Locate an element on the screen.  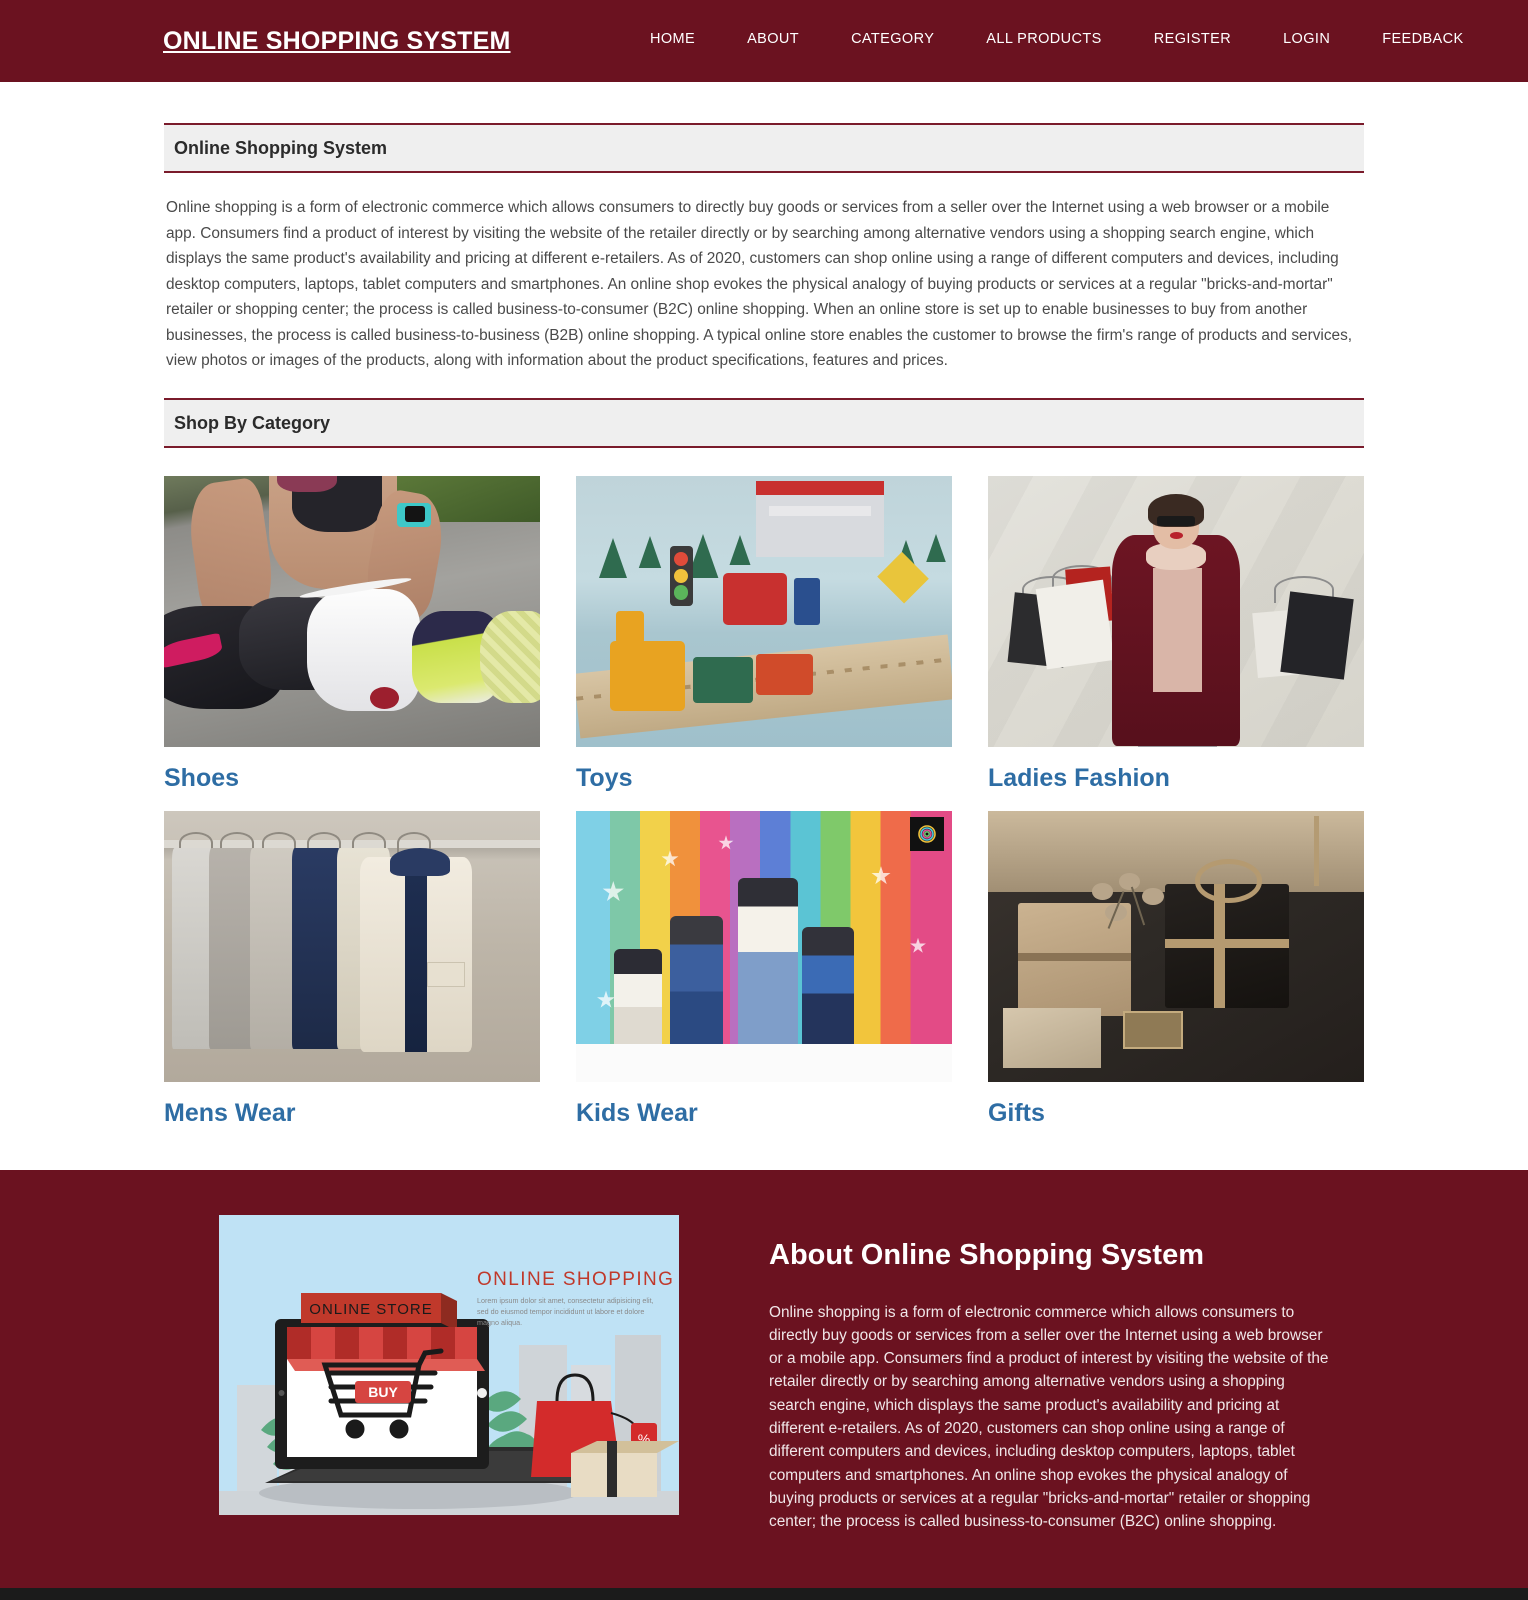
kids-colorful-backdrop-photo is located at coordinates (763, 946).